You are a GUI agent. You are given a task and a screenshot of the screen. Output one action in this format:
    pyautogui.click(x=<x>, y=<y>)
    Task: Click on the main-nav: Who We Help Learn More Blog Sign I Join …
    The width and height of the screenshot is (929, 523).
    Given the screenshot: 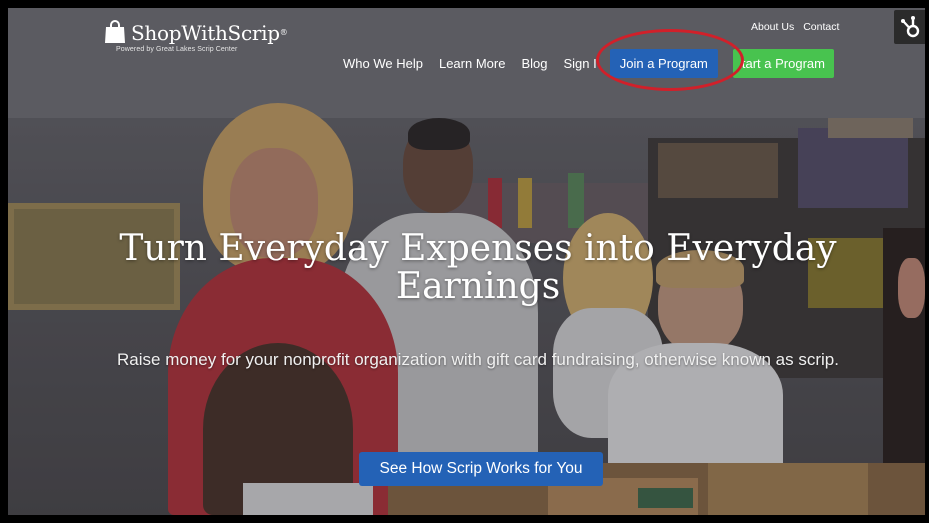 What is the action you would take?
    pyautogui.click(x=588, y=63)
    